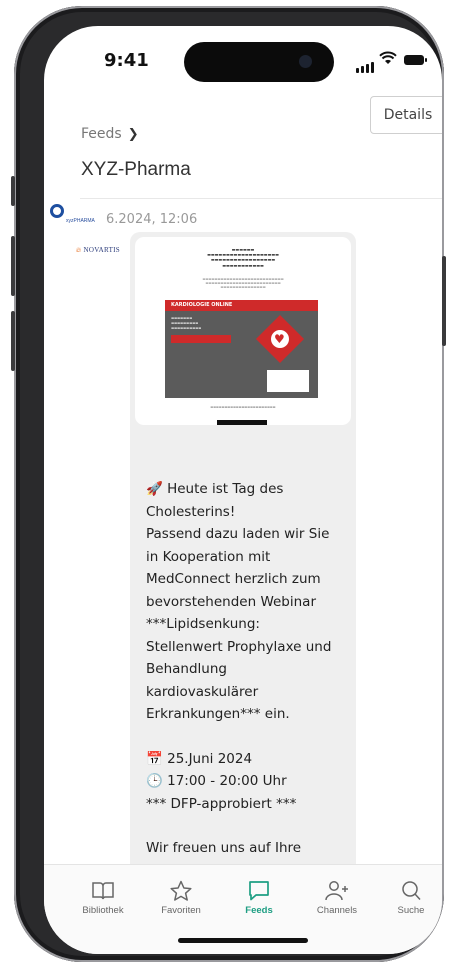 This screenshot has height=968, width=458. What do you see at coordinates (79, 250) in the screenshot?
I see `flame-icon: 🔥︎` at bounding box center [79, 250].